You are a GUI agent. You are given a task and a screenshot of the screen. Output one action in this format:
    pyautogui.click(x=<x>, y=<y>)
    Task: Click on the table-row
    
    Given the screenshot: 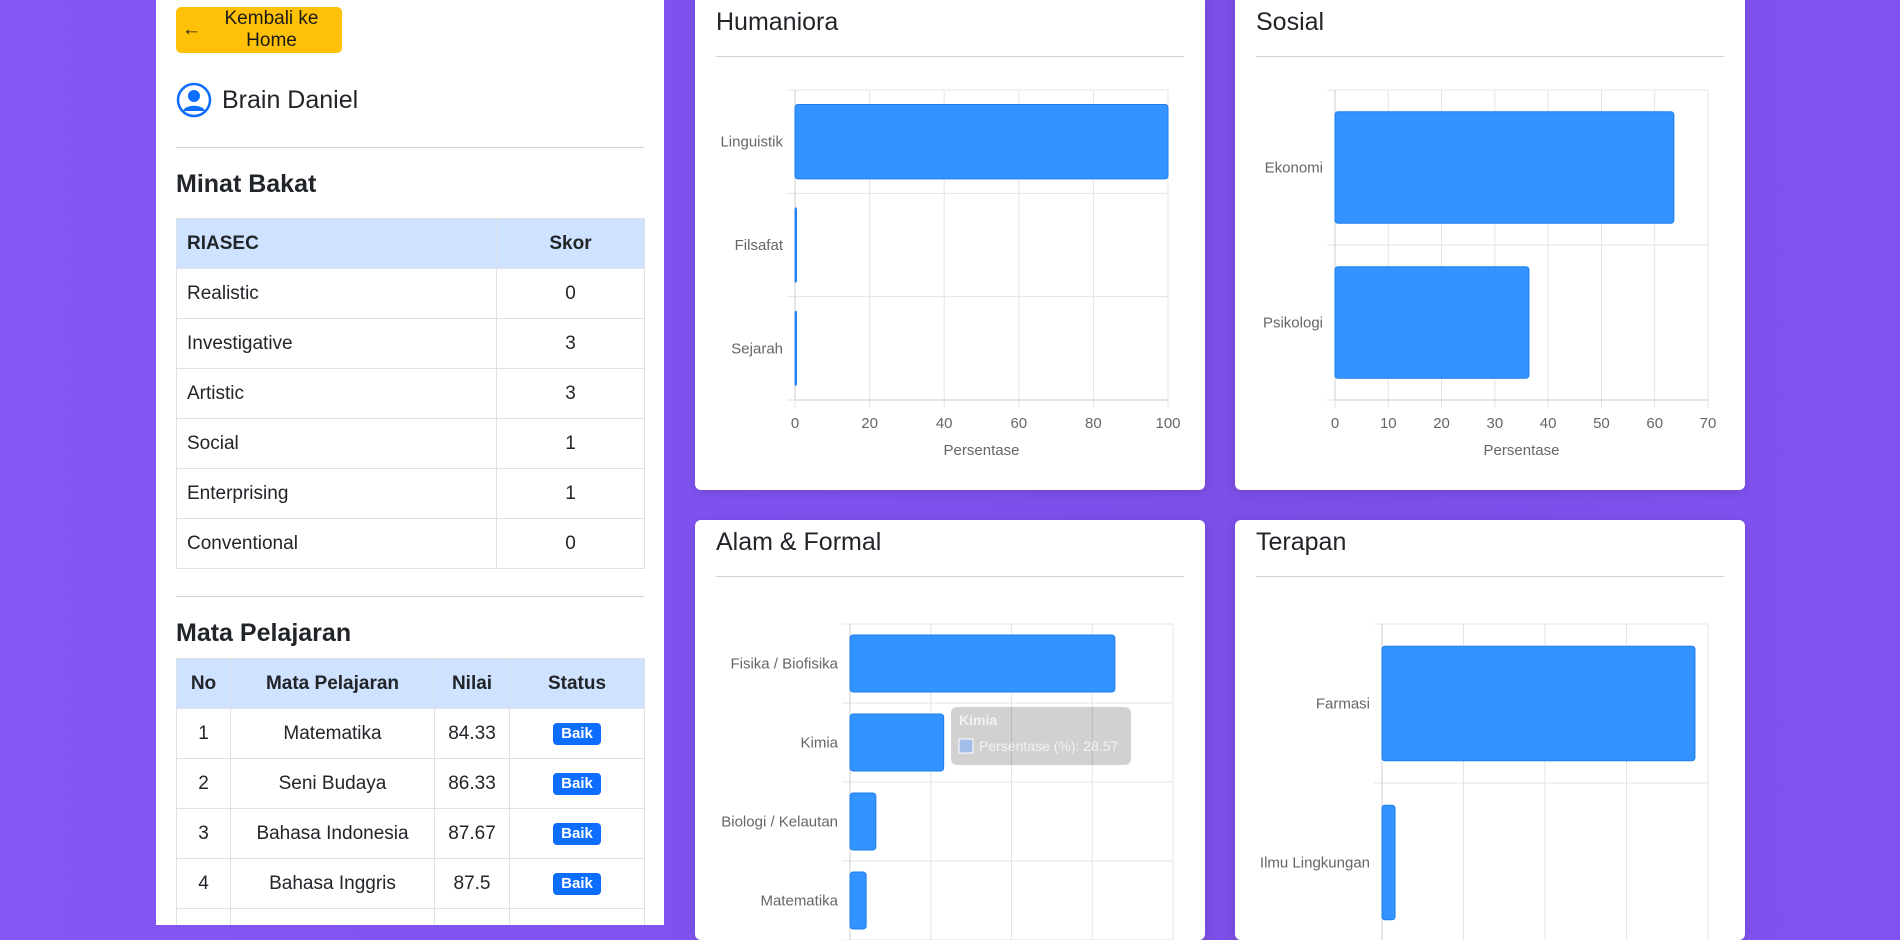 What is the action you would take?
    pyautogui.click(x=410, y=916)
    